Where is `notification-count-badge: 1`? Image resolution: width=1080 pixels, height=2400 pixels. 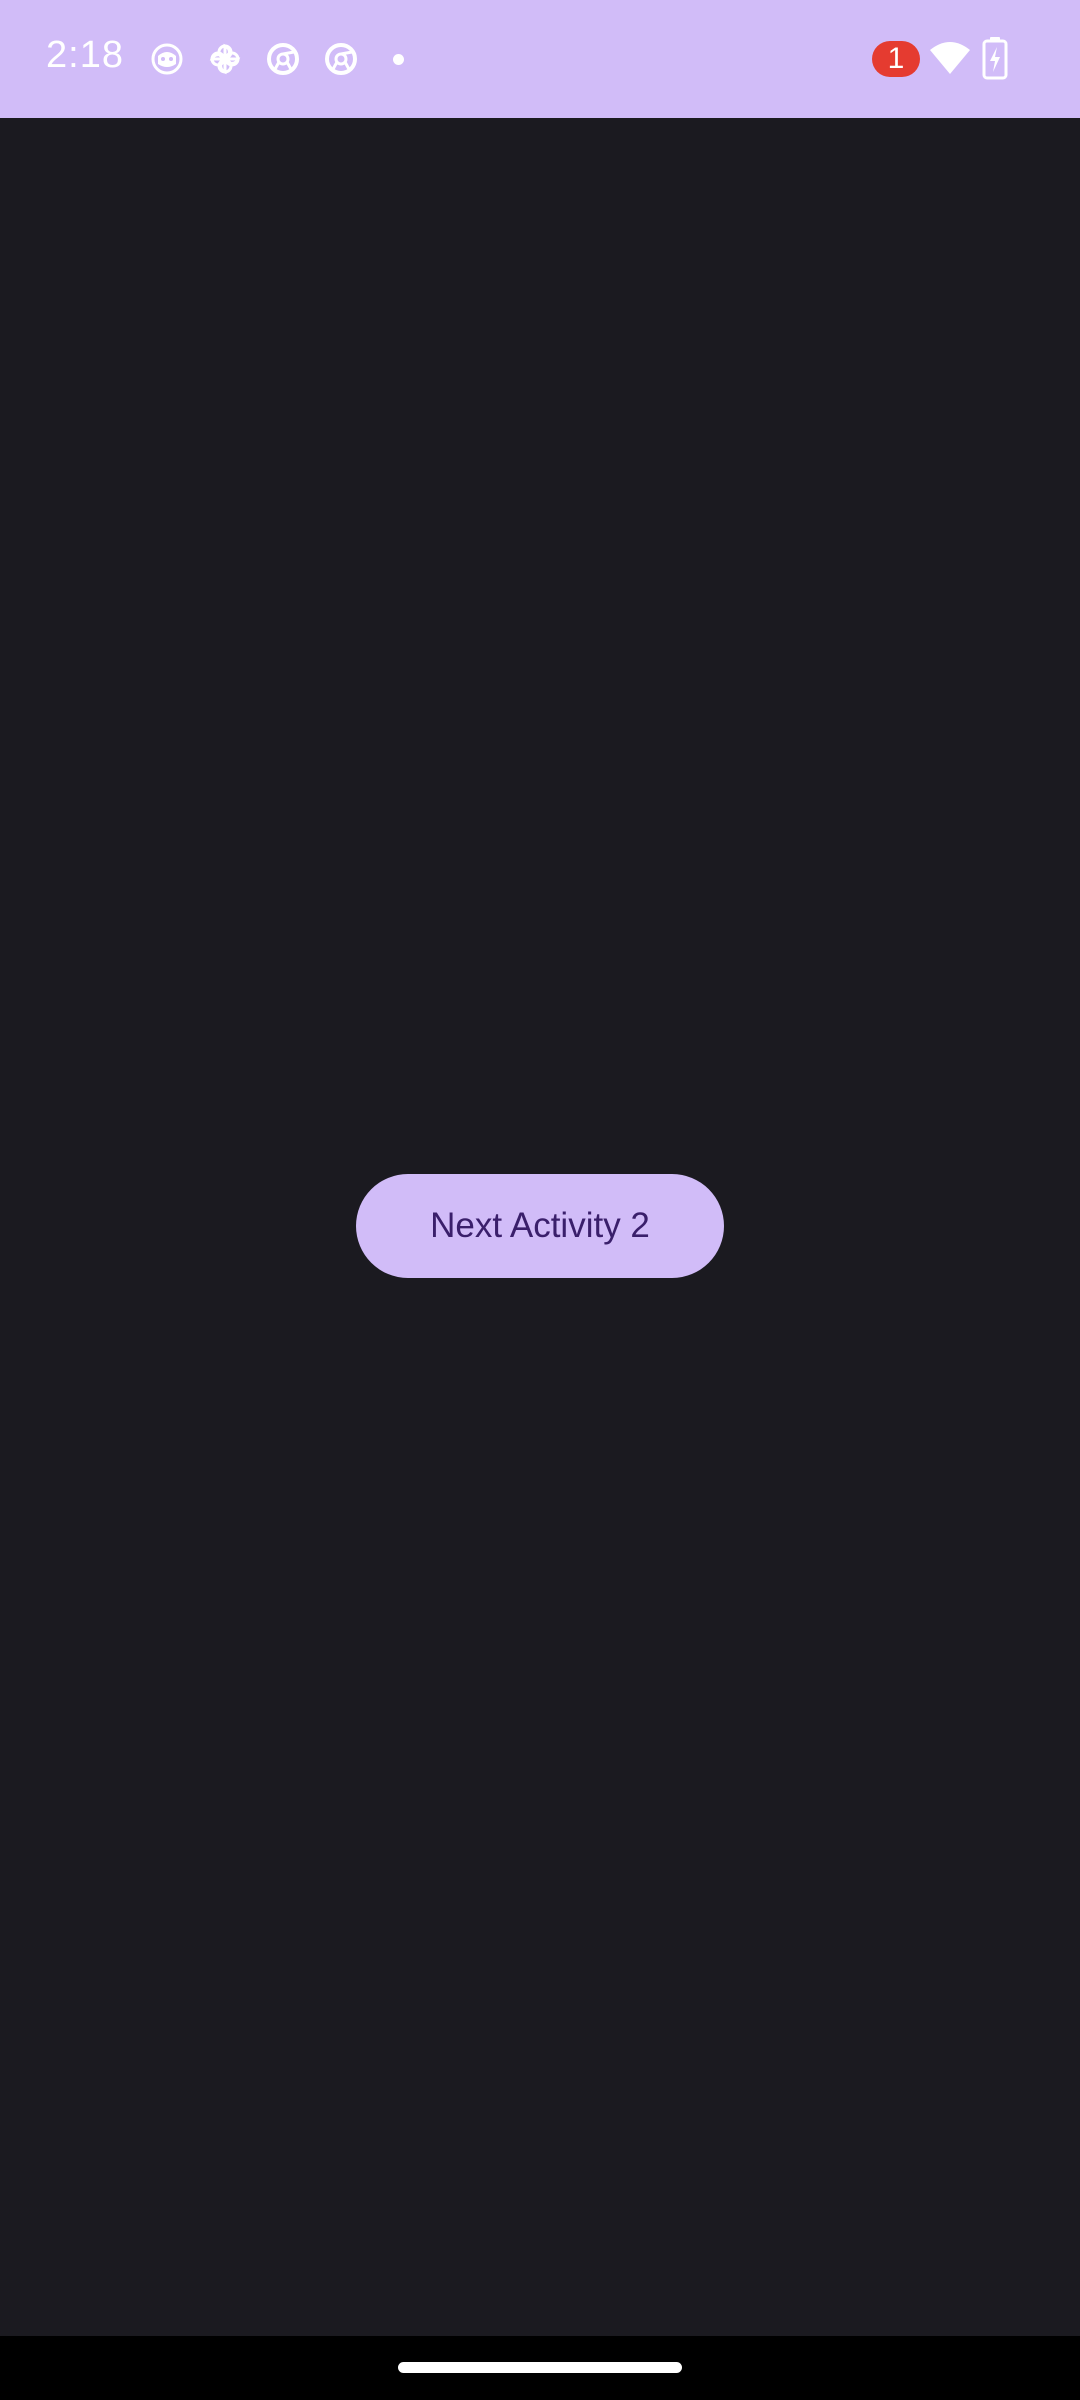
notification-count-badge: 1 is located at coordinates (896, 59).